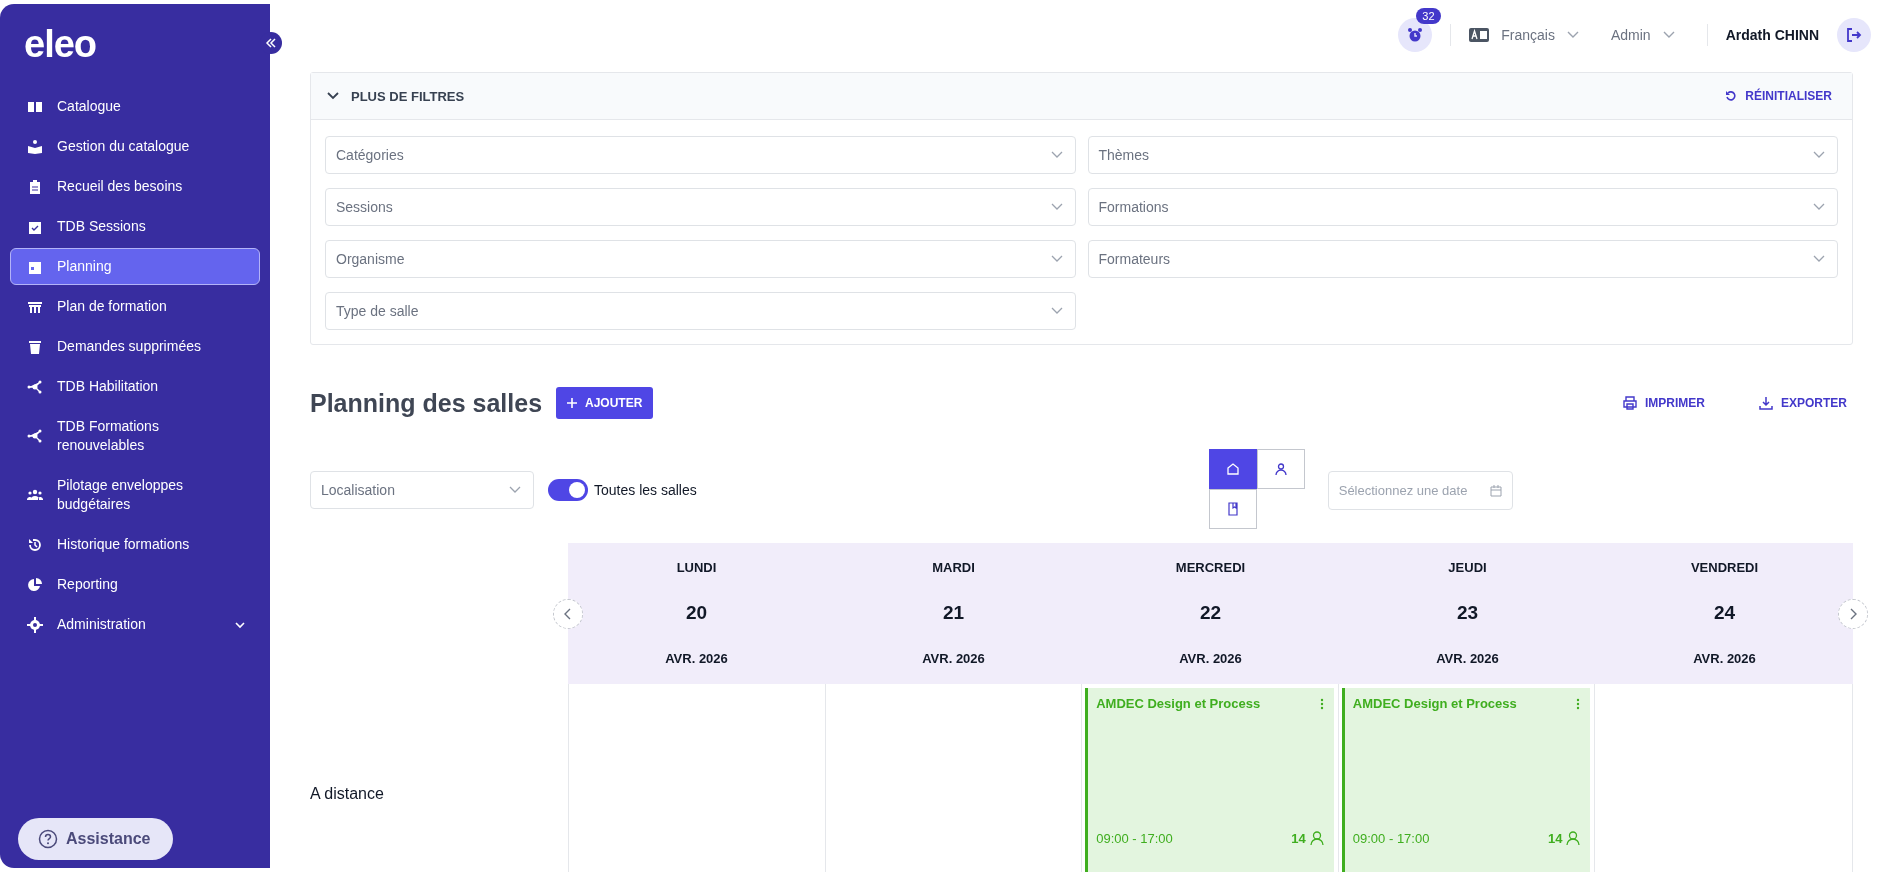  What do you see at coordinates (1724, 567) in the screenshot?
I see `weekday-label: VENDREDI` at bounding box center [1724, 567].